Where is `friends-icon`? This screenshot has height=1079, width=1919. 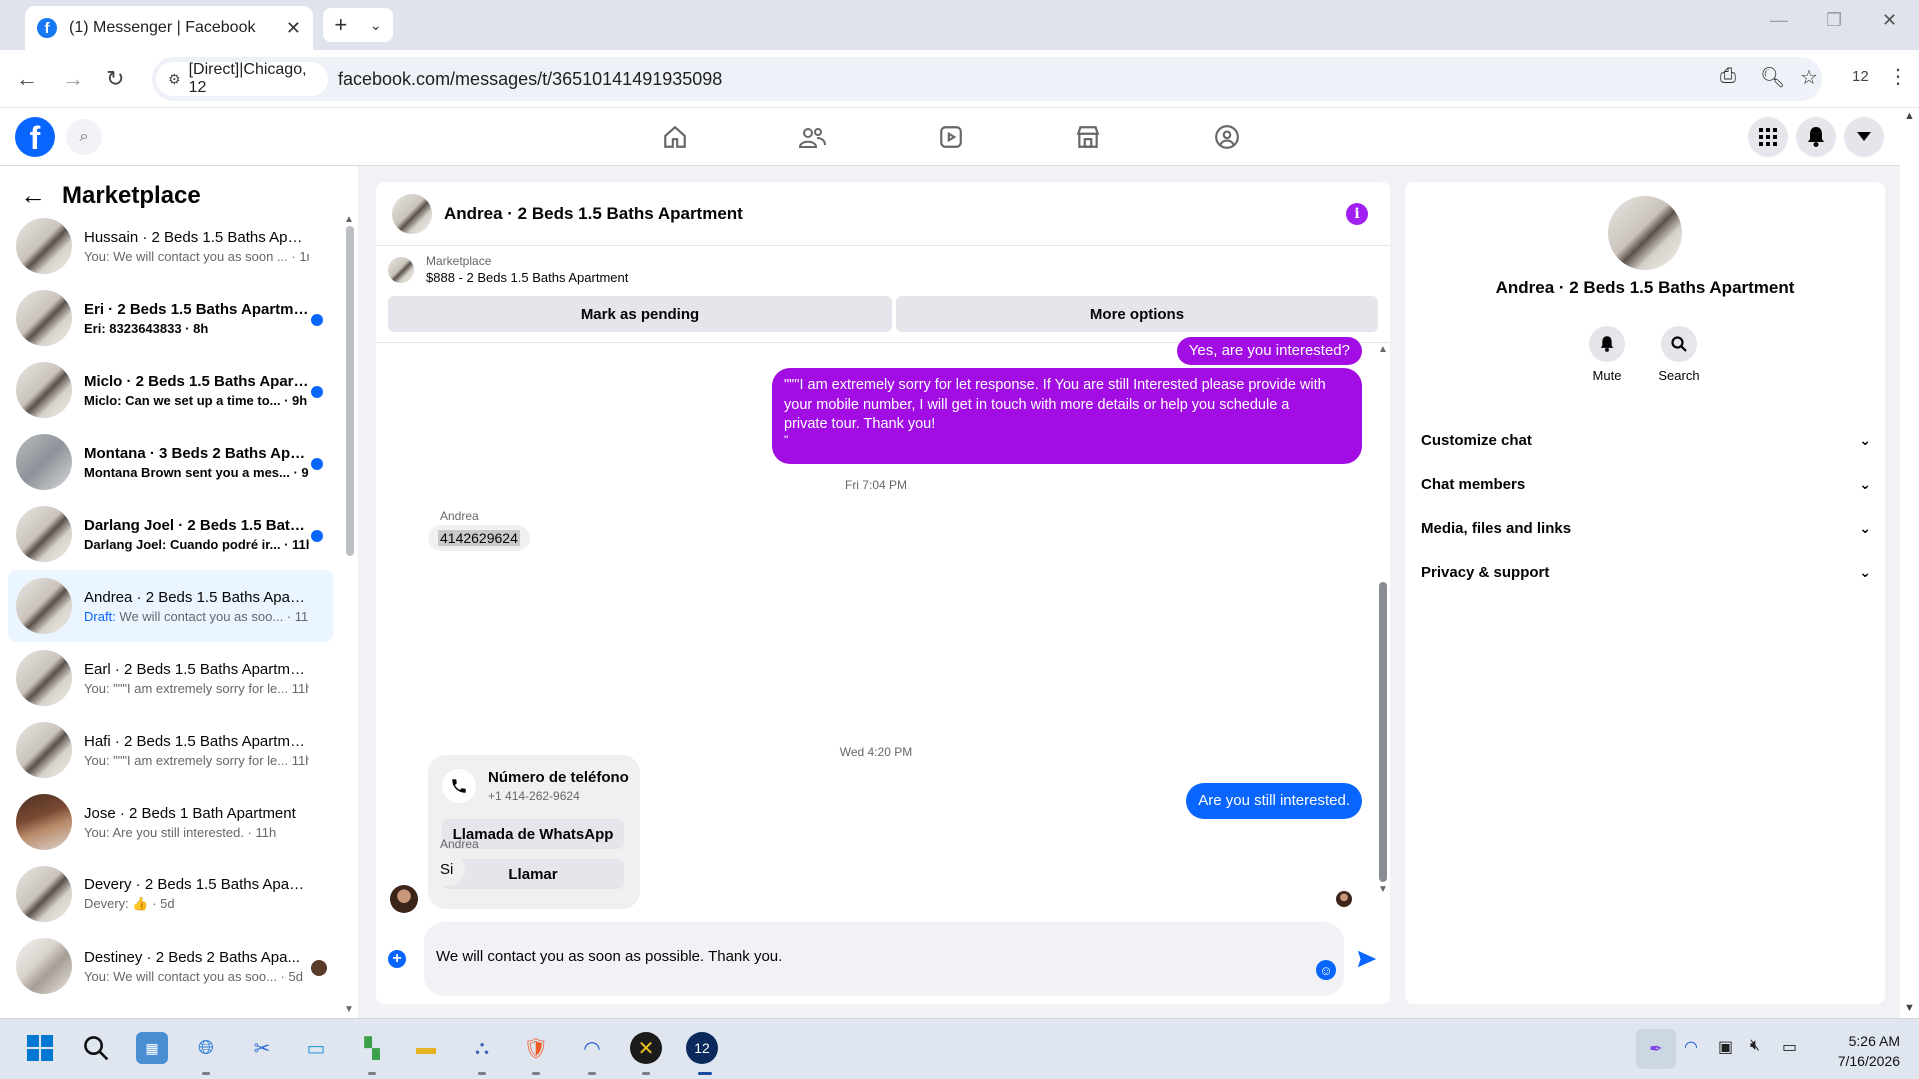
friends-icon is located at coordinates (812, 137).